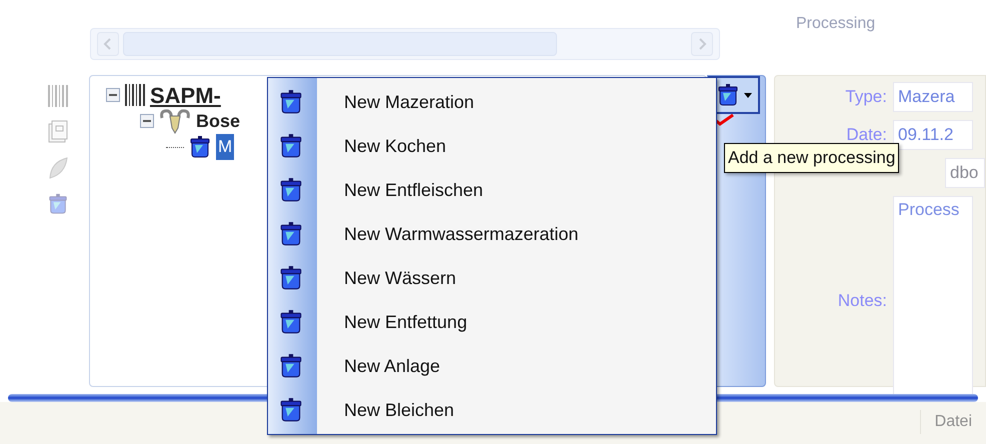 Image resolution: width=986 pixels, height=444 pixels. Describe the element at coordinates (492, 102) in the screenshot. I see `menu-item: New Mazeration` at that location.